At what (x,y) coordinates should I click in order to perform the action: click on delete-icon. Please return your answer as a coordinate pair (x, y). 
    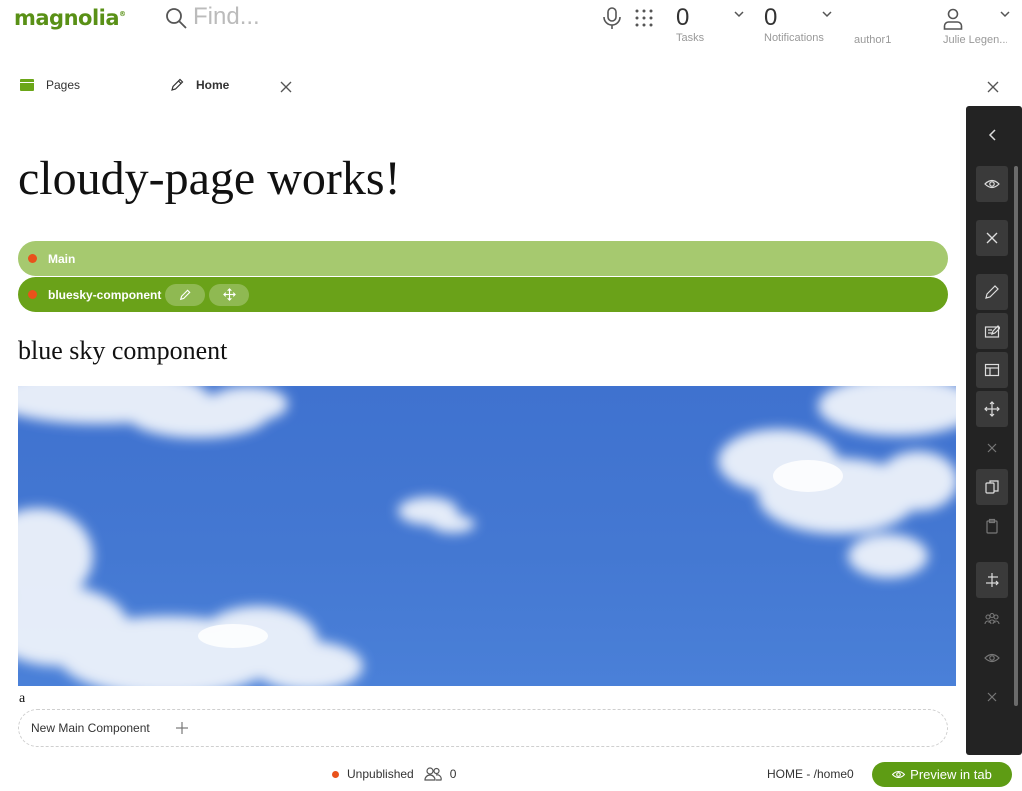
    Looking at the image, I should click on (992, 448).